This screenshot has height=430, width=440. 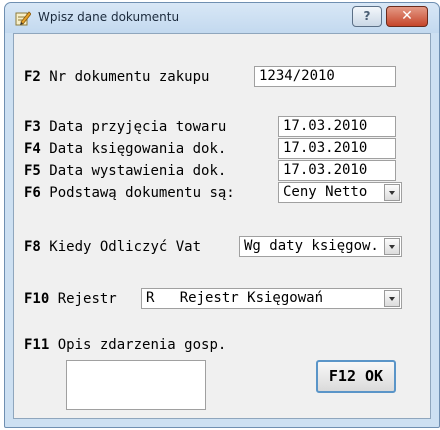 I want to click on f4-row-label: F4 Data księgowania dok., so click(x=125, y=149).